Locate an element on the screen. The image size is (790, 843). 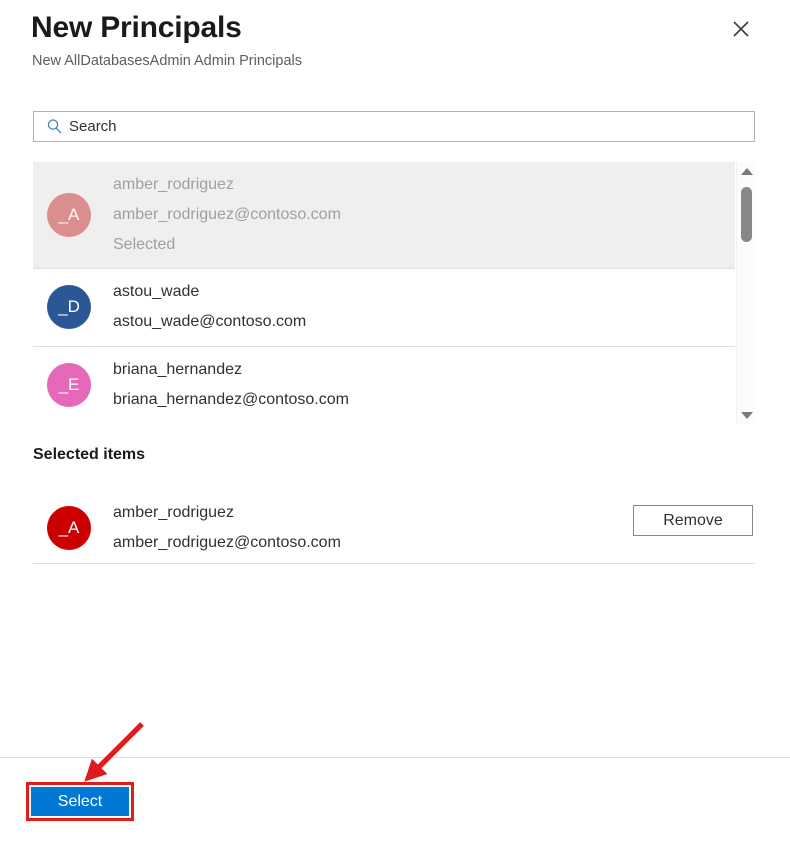
list-scrollbar is located at coordinates (745, 293).